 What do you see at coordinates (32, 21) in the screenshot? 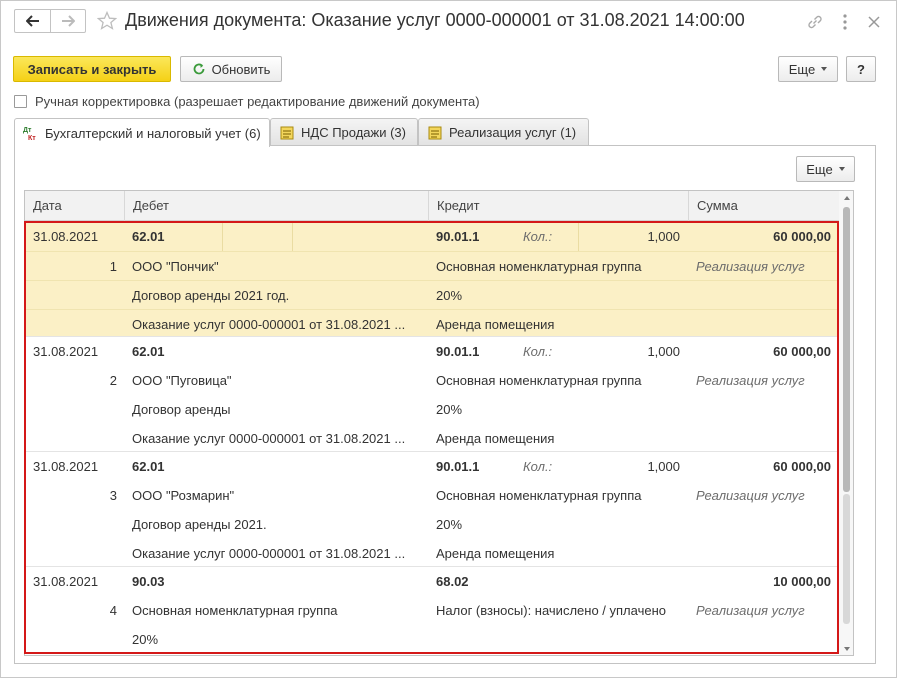
I see `back-button` at bounding box center [32, 21].